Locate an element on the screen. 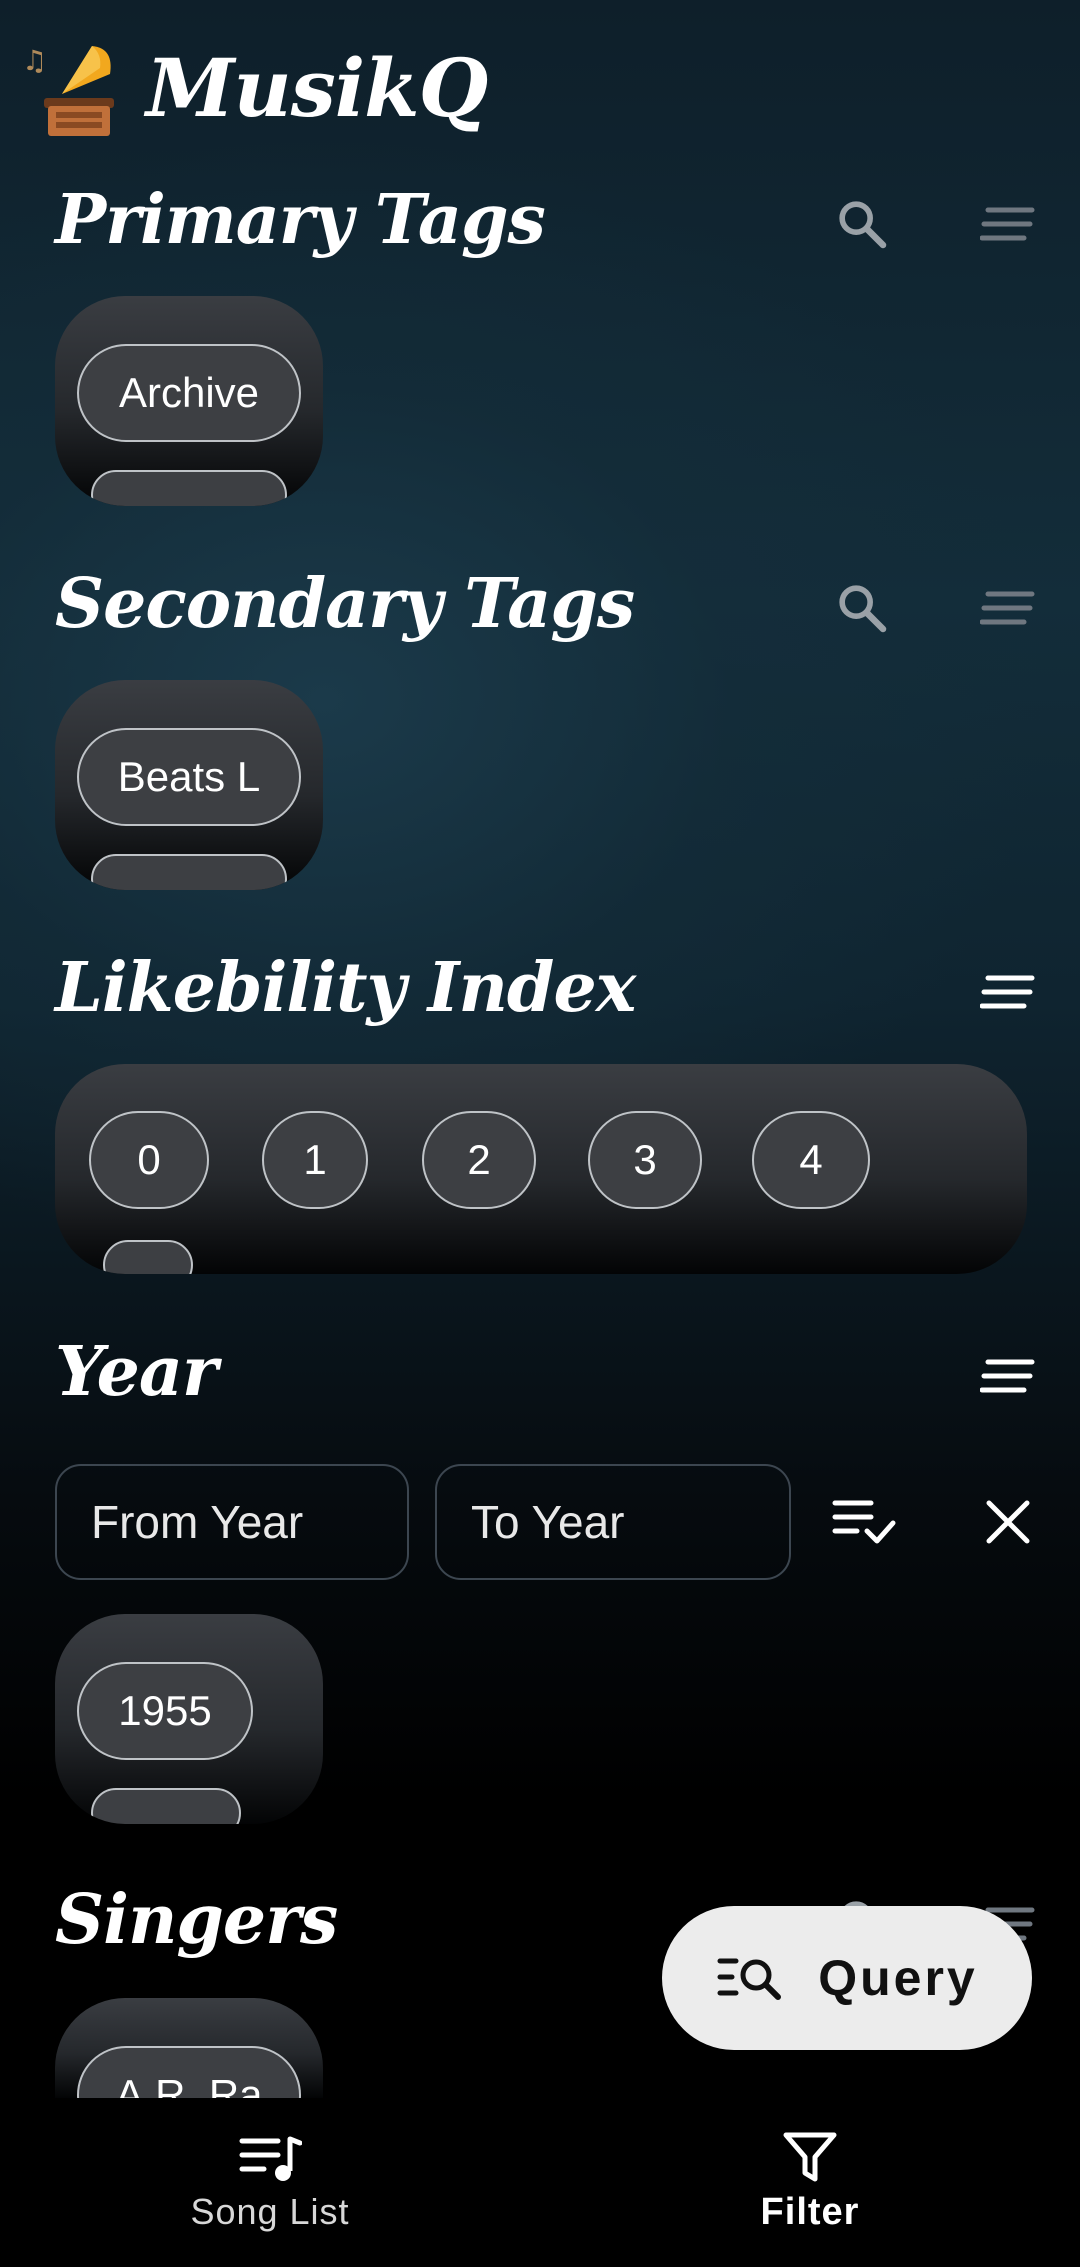 The height and width of the screenshot is (2267, 1080). likebility-sort-button is located at coordinates (1008, 992).